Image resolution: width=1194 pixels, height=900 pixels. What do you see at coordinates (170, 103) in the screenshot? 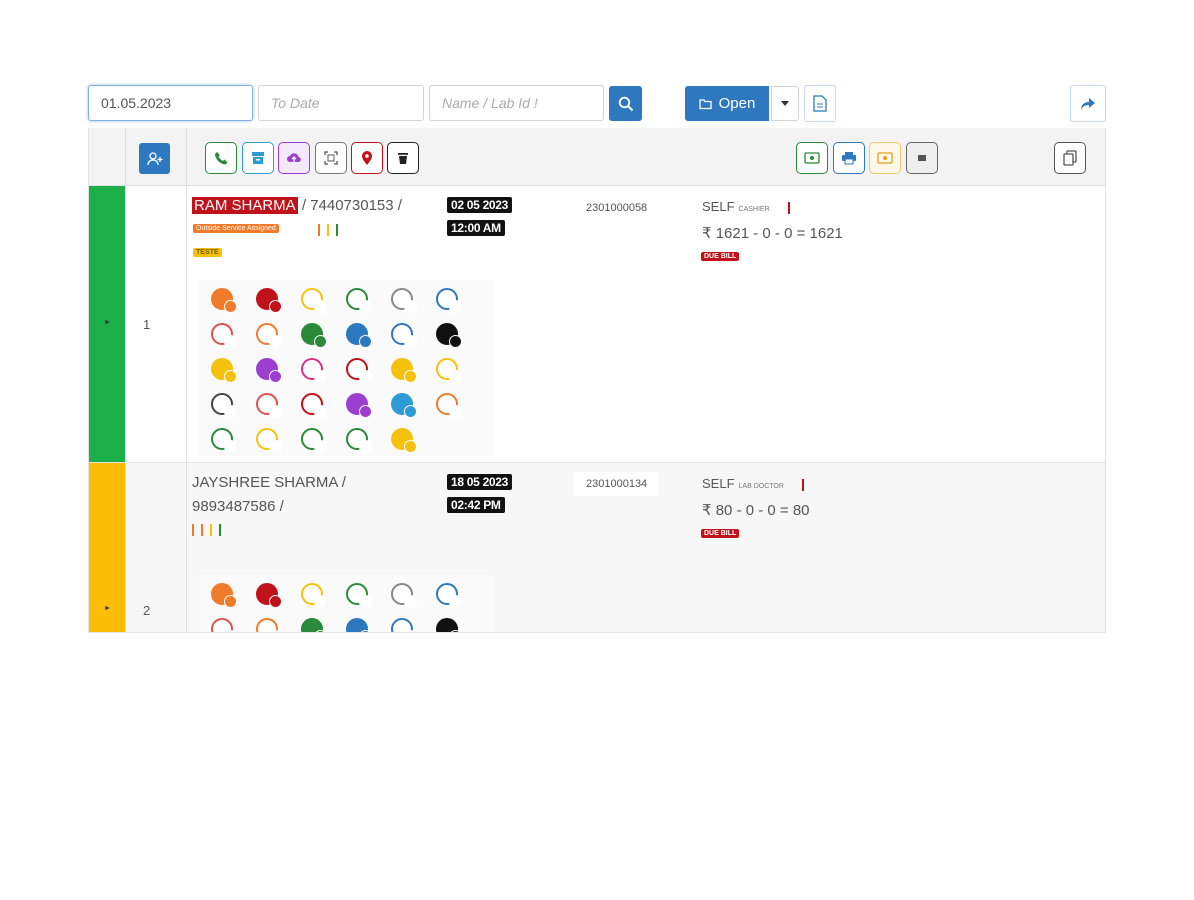
I see `from-date-input` at bounding box center [170, 103].